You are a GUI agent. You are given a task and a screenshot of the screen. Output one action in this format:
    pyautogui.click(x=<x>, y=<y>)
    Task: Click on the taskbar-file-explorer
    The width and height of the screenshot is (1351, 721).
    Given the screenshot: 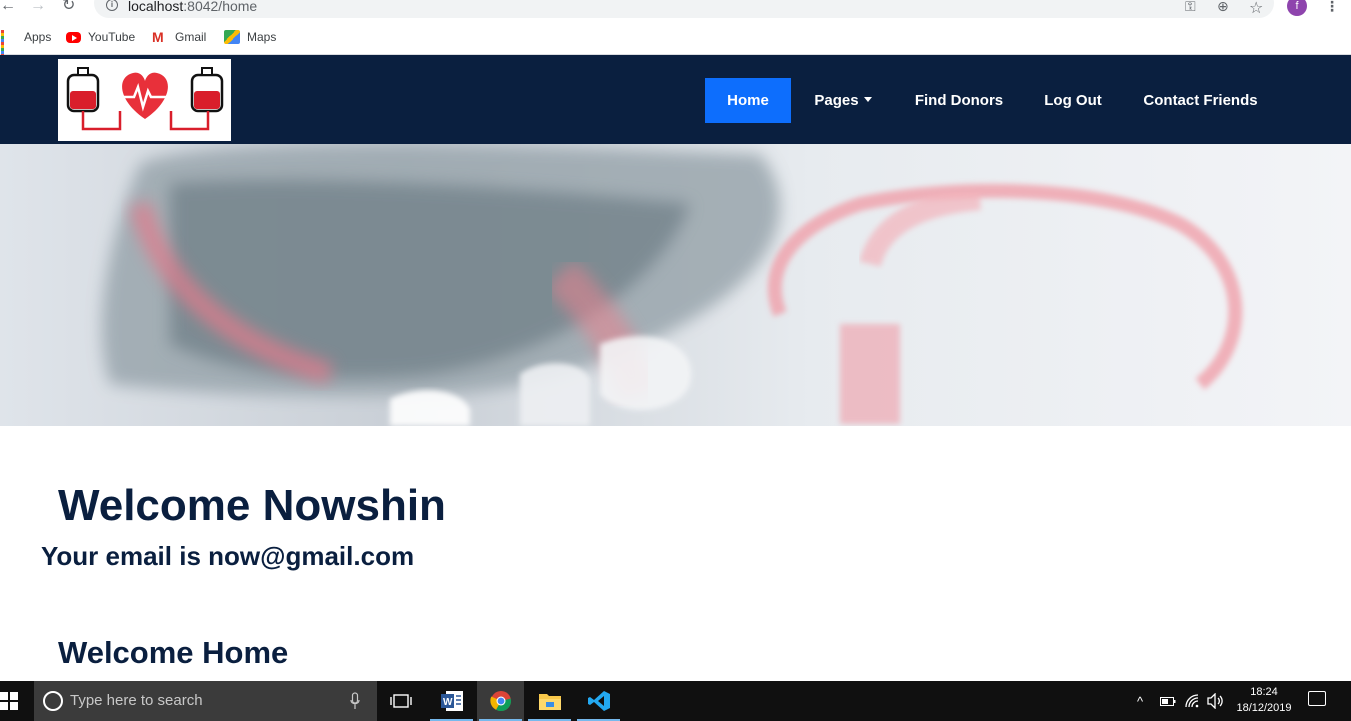 What is the action you would take?
    pyautogui.click(x=549, y=701)
    